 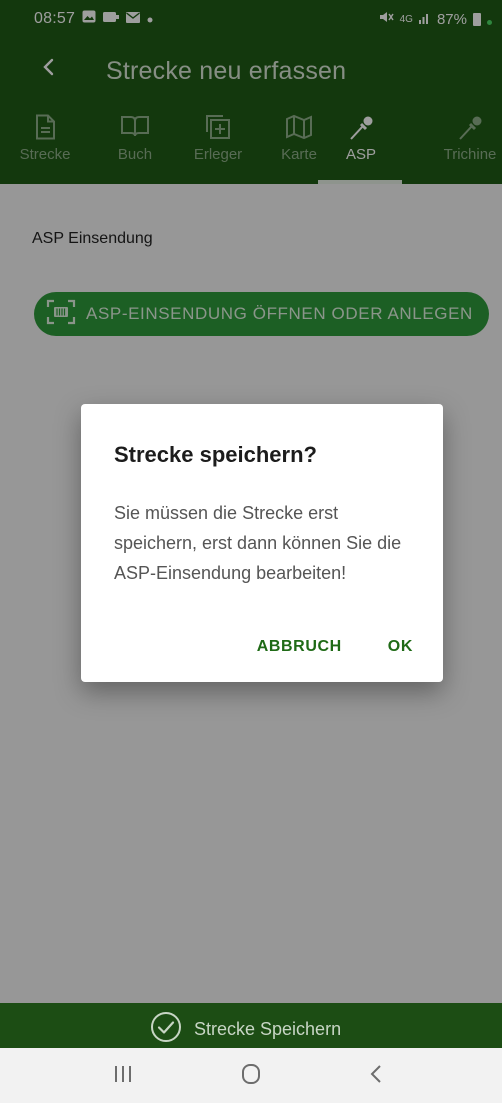 I want to click on system-nav-bar, so click(x=251, y=1075).